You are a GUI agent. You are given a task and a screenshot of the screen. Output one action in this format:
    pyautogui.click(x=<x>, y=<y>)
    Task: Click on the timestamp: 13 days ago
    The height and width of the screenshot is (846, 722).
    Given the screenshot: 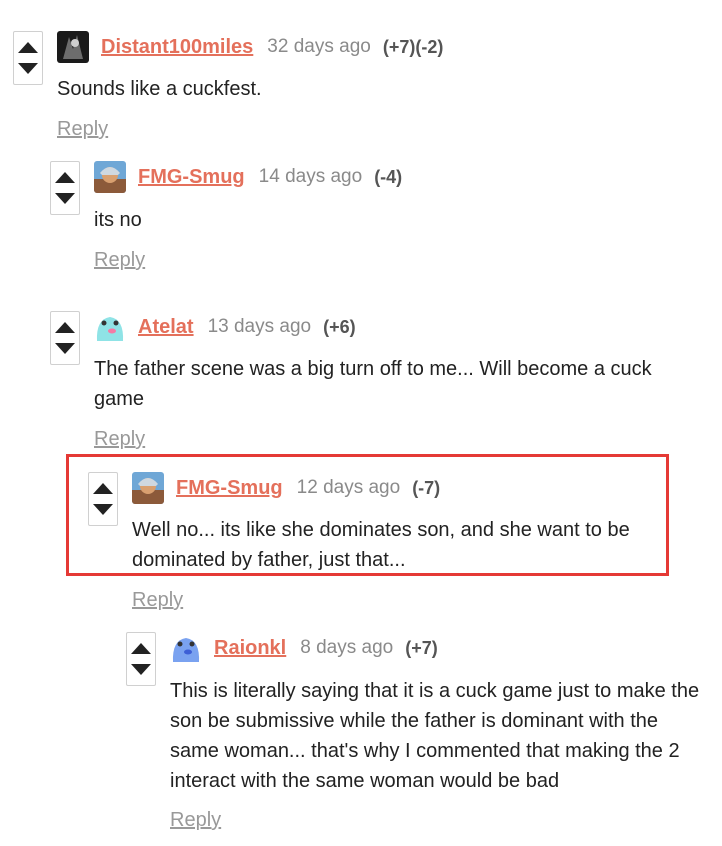 What is the action you would take?
    pyautogui.click(x=259, y=326)
    